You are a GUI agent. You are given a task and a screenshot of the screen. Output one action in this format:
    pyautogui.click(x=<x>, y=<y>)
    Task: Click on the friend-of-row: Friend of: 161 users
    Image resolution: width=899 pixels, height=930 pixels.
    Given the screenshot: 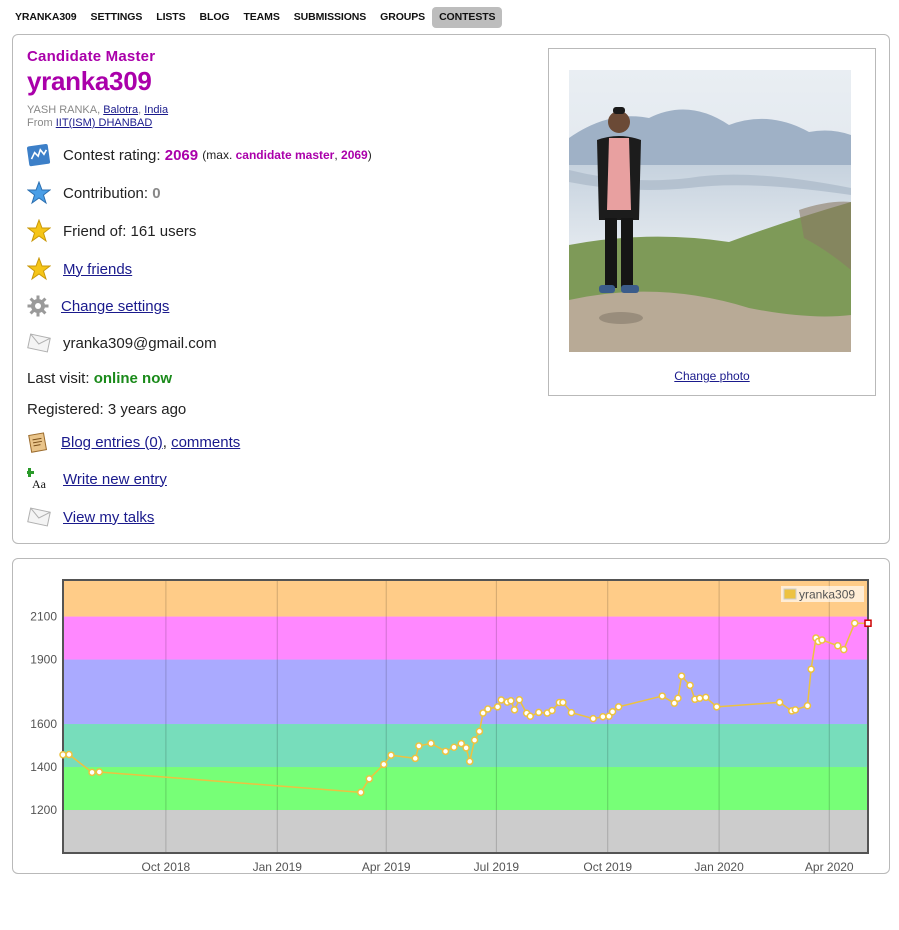 What is the action you would take?
    pyautogui.click(x=111, y=231)
    